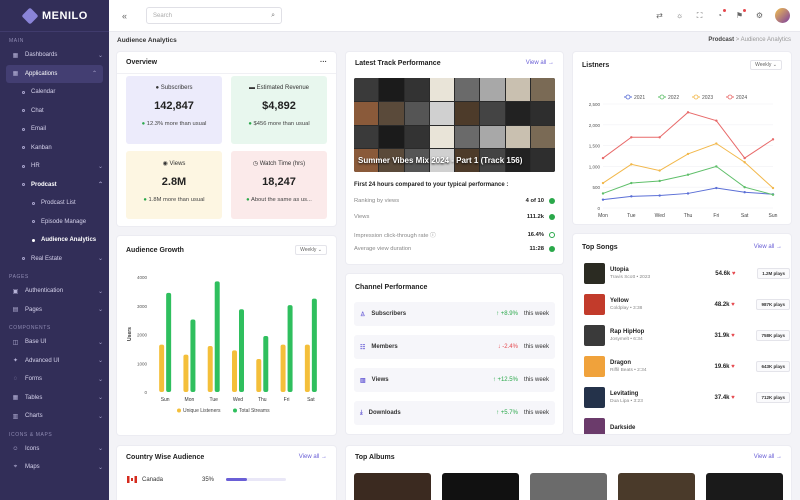  Describe the element at coordinates (534, 201) in the screenshot. I see `perf-value: 4 of 10` at that location.